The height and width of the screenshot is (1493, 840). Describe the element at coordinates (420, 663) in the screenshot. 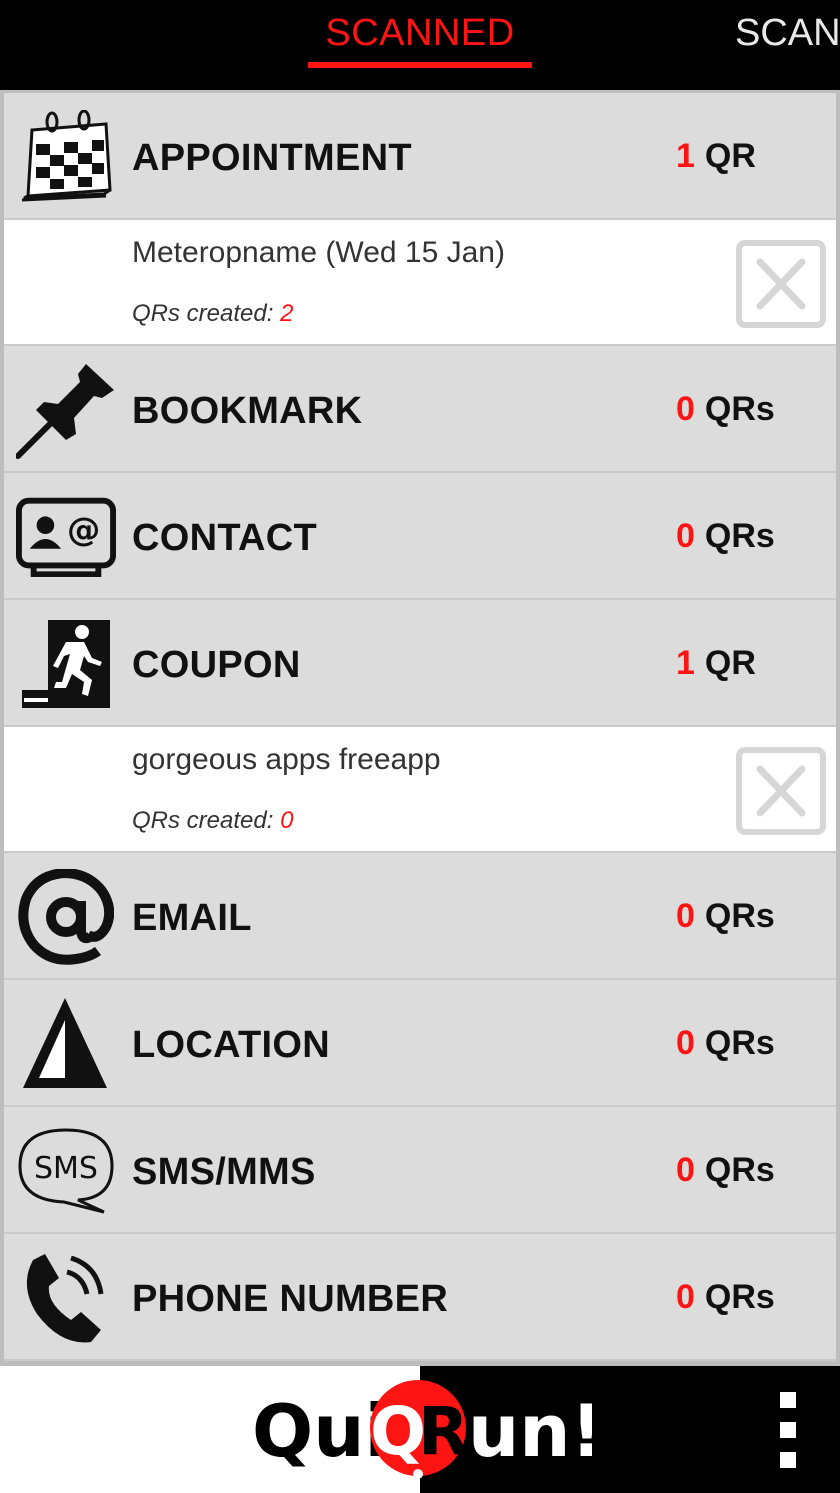

I see `category-coupon: COUPON 1 QR` at that location.